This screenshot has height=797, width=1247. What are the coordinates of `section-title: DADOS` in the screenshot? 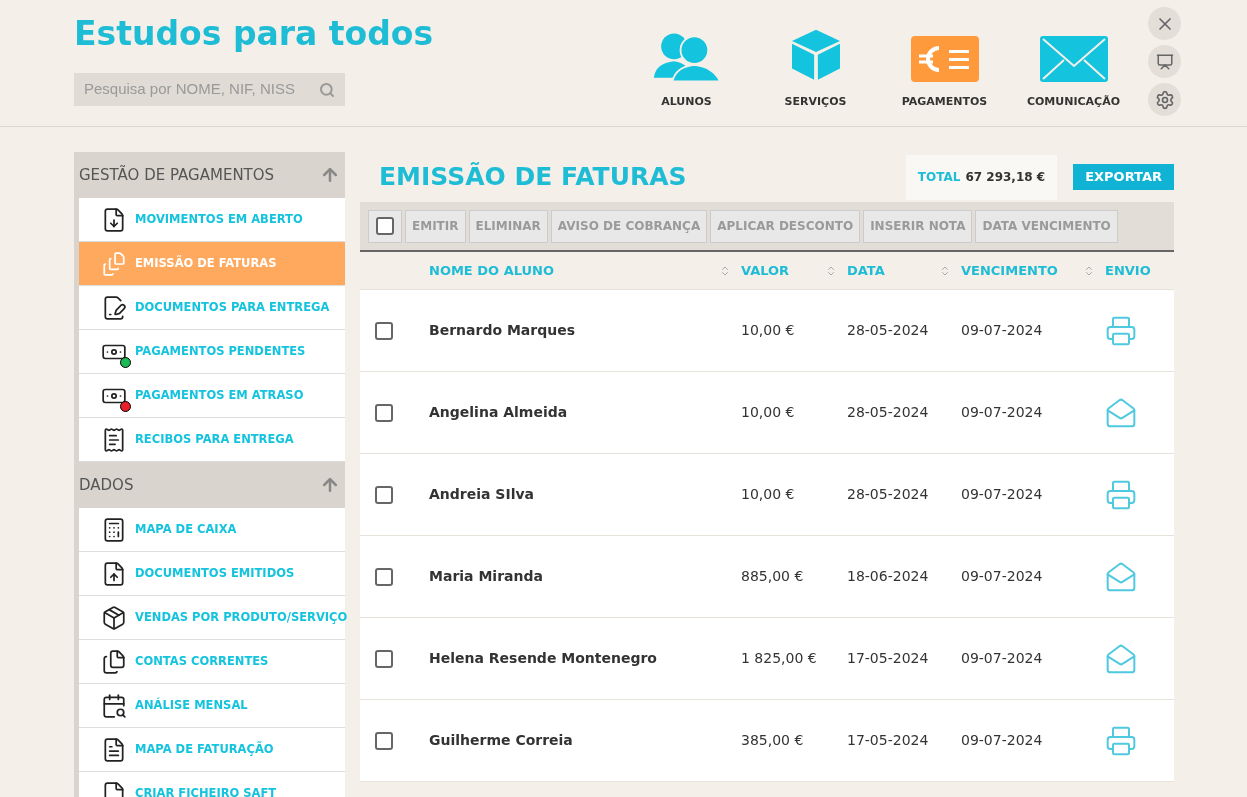 It's located at (106, 485).